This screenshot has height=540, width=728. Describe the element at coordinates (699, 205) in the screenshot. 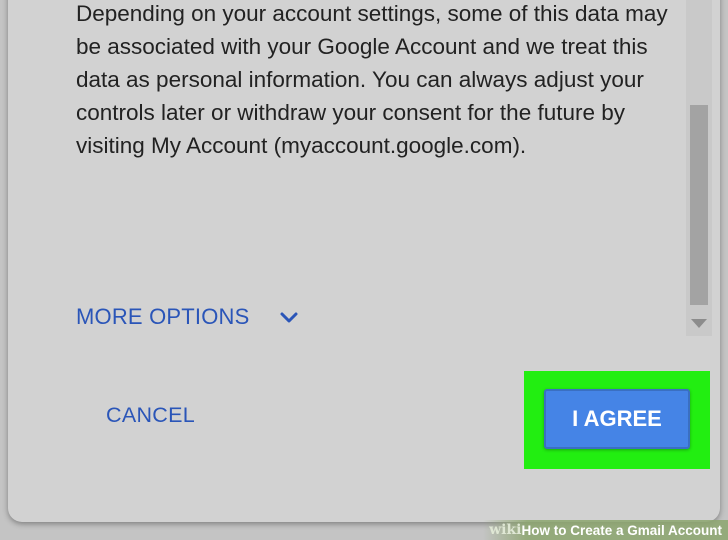

I see `scrollbar-thumb` at that location.